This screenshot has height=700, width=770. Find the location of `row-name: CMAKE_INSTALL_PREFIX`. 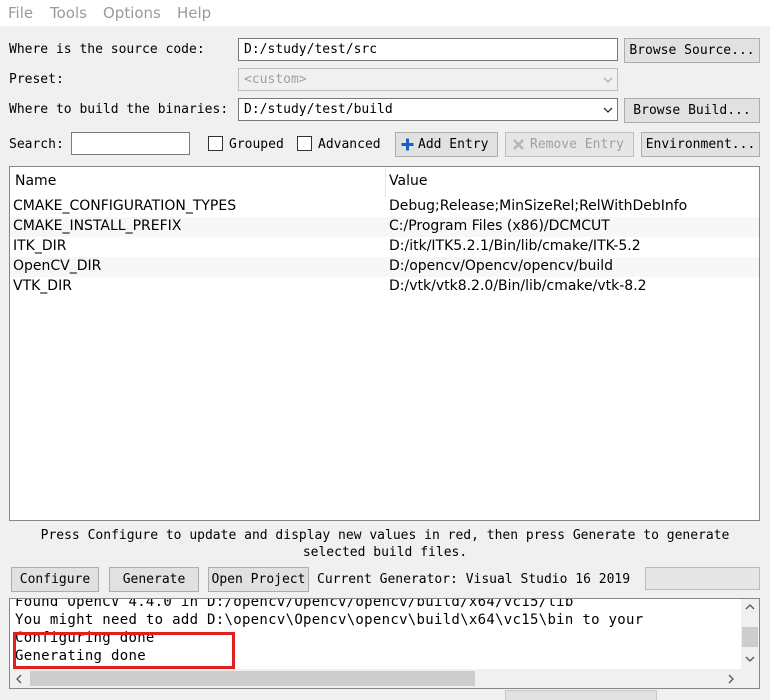

row-name: CMAKE_INSTALL_PREFIX is located at coordinates (97, 226).